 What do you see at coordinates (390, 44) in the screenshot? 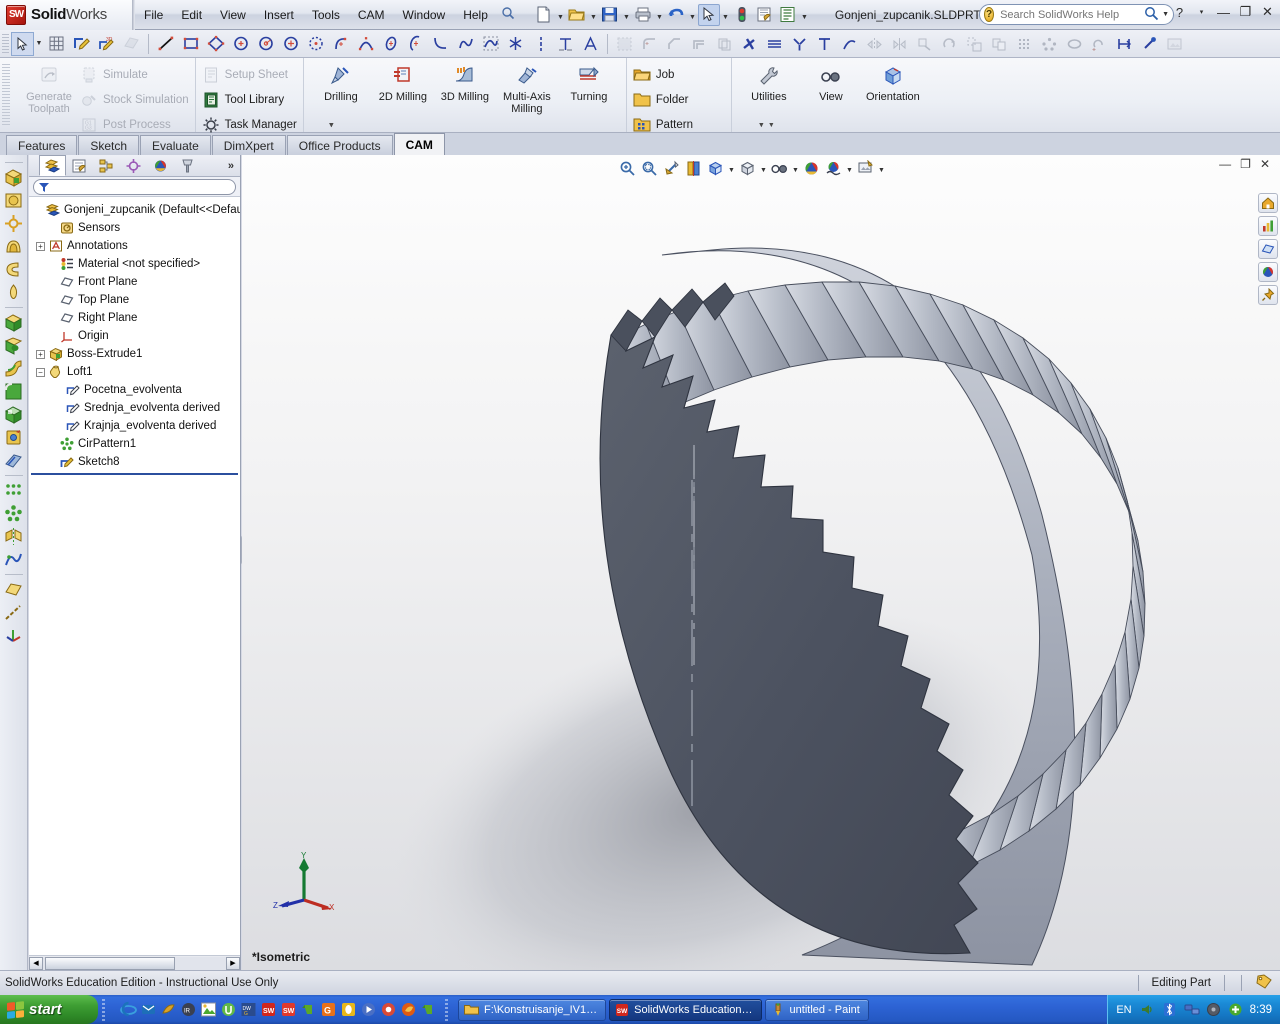
I see `ellipse-tool` at bounding box center [390, 44].